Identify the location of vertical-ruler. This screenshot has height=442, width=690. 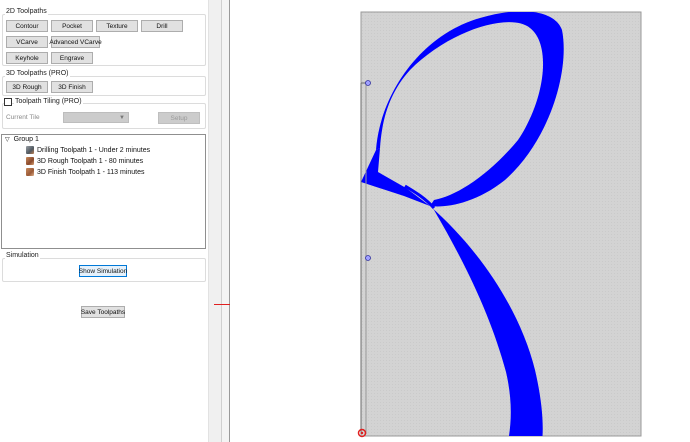
(222, 221).